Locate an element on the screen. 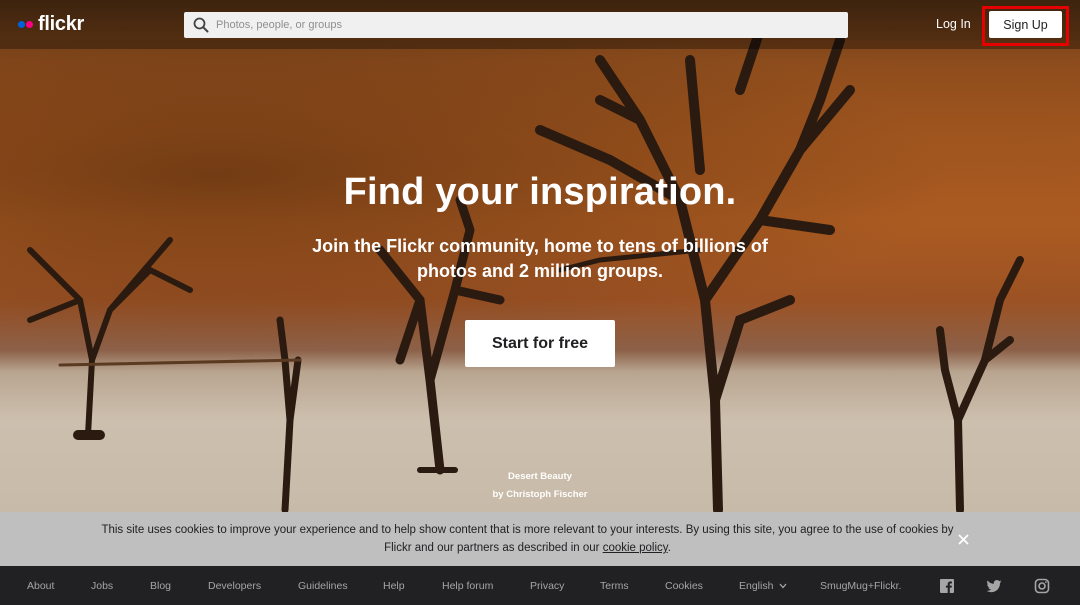  footer-link-help: Help is located at coordinates (394, 586).